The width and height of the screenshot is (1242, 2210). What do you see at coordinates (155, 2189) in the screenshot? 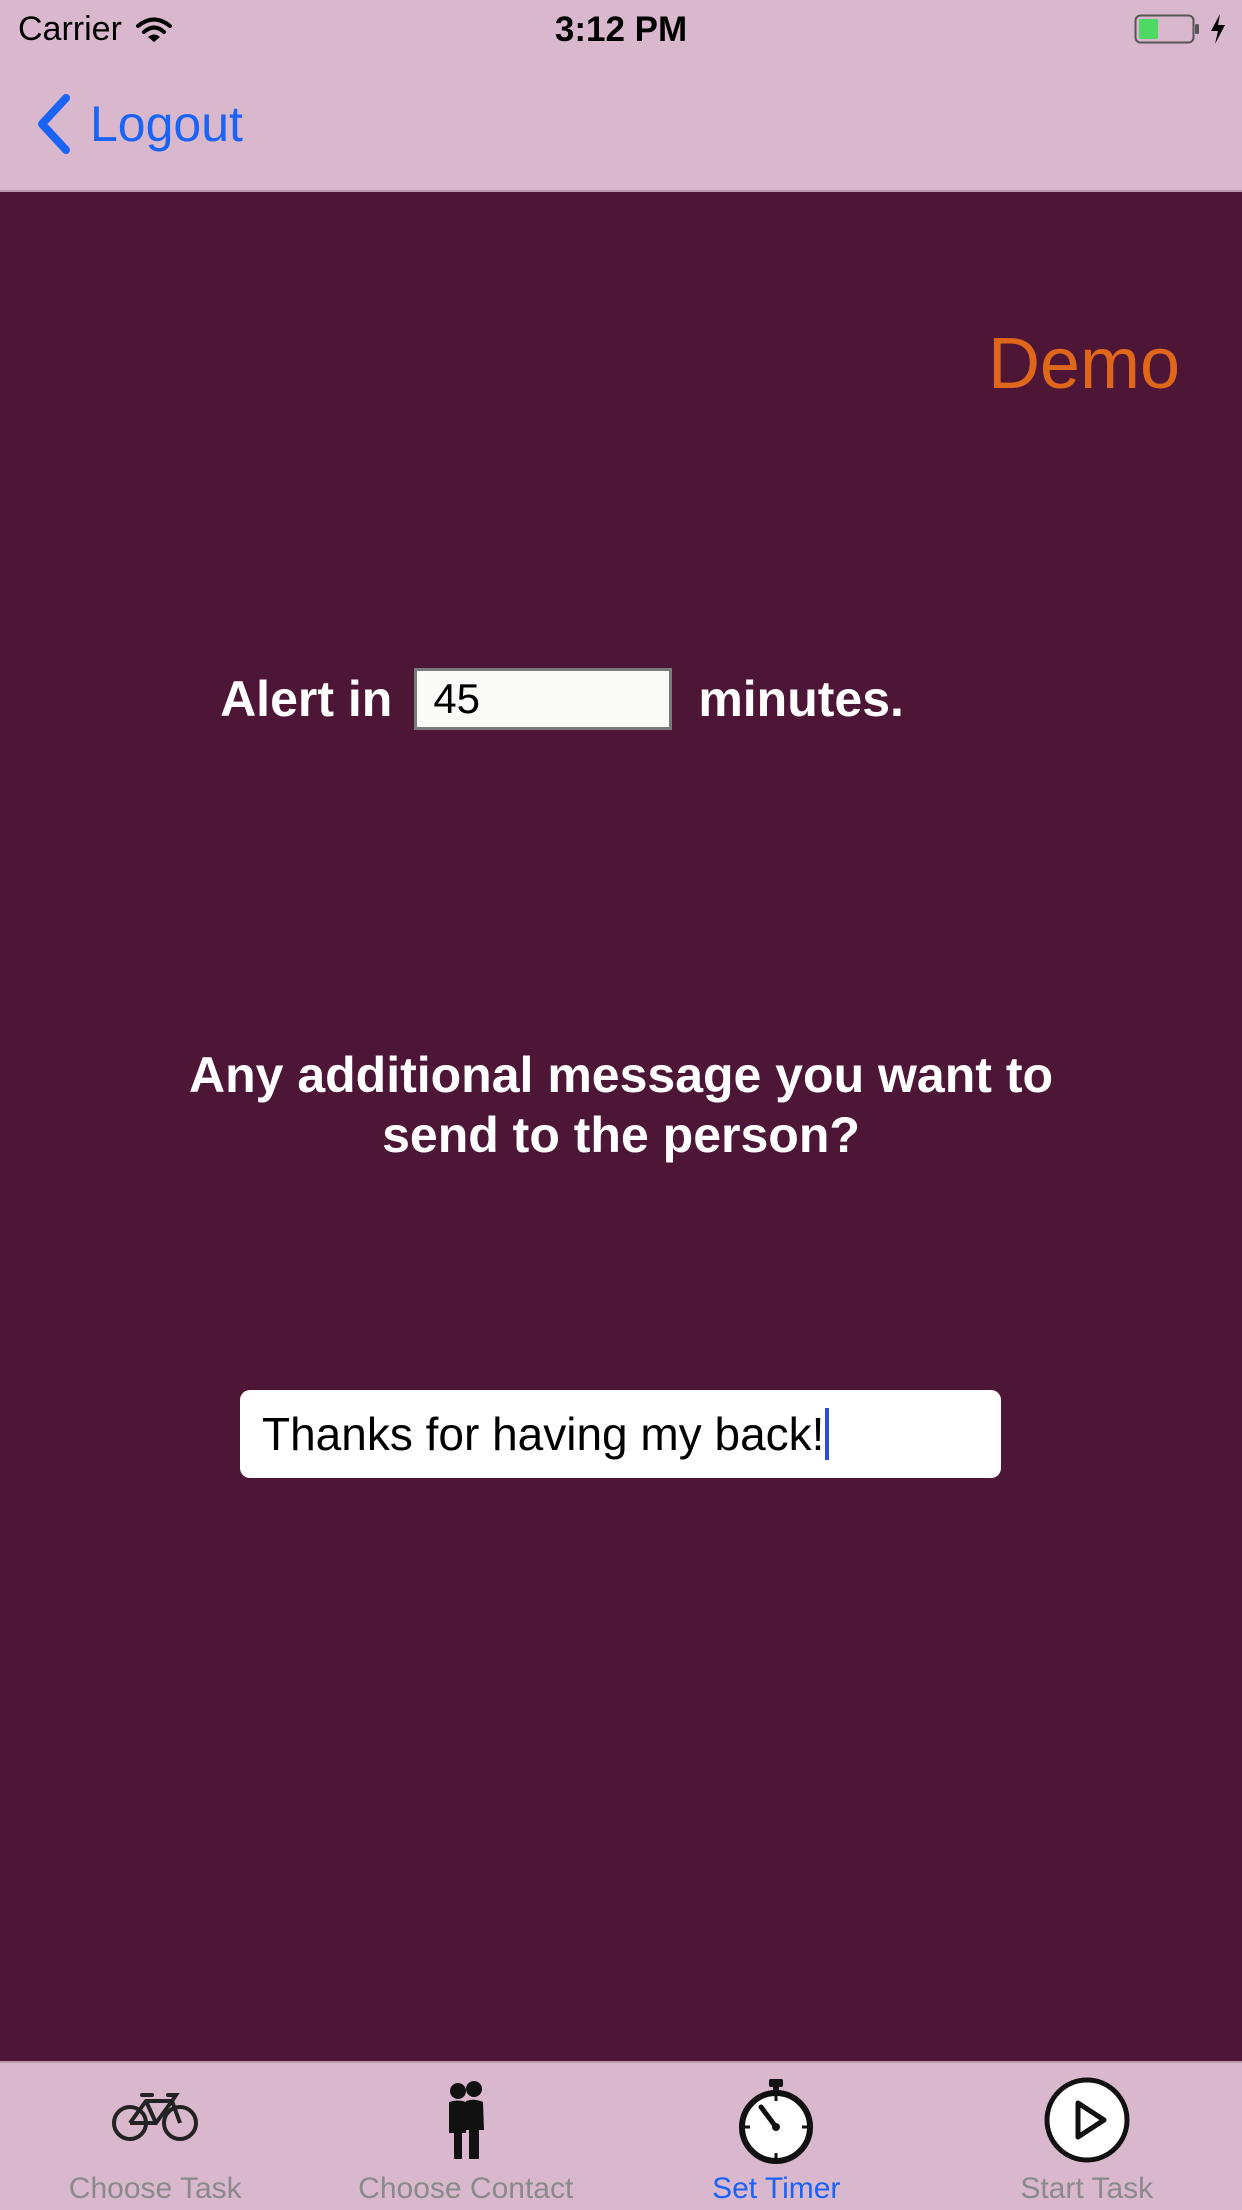
I see `tab-choose-task-label: Choose Task` at bounding box center [155, 2189].